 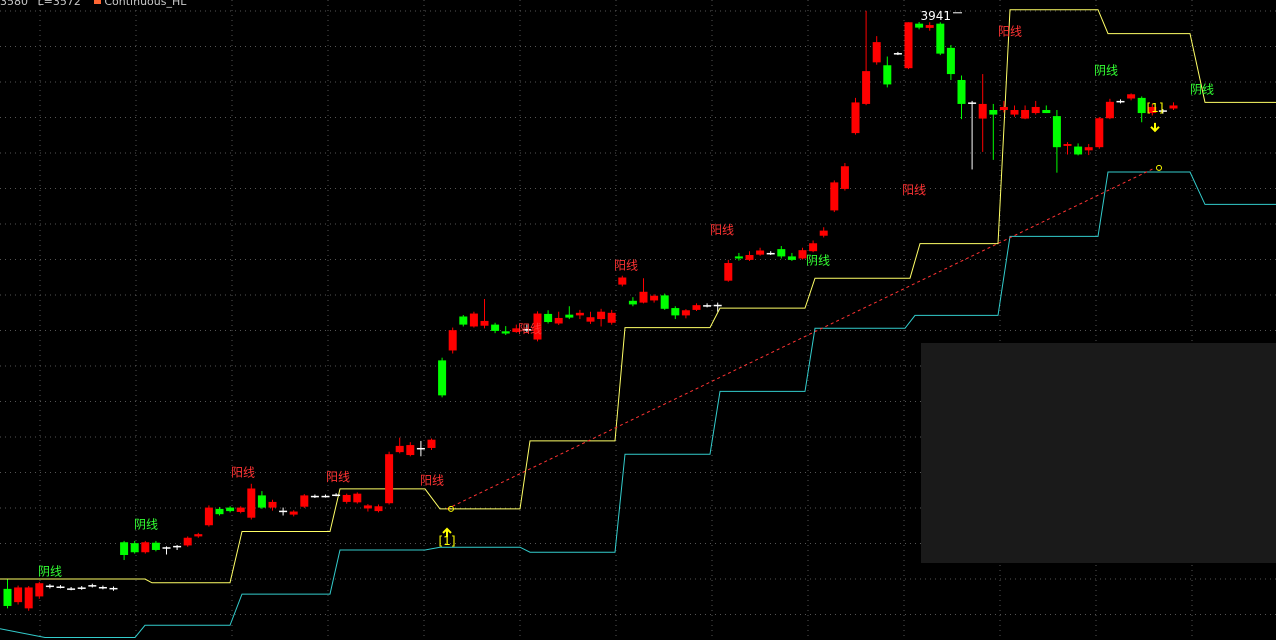 I want to click on peak-value-label: 3941, so click(x=935, y=16).